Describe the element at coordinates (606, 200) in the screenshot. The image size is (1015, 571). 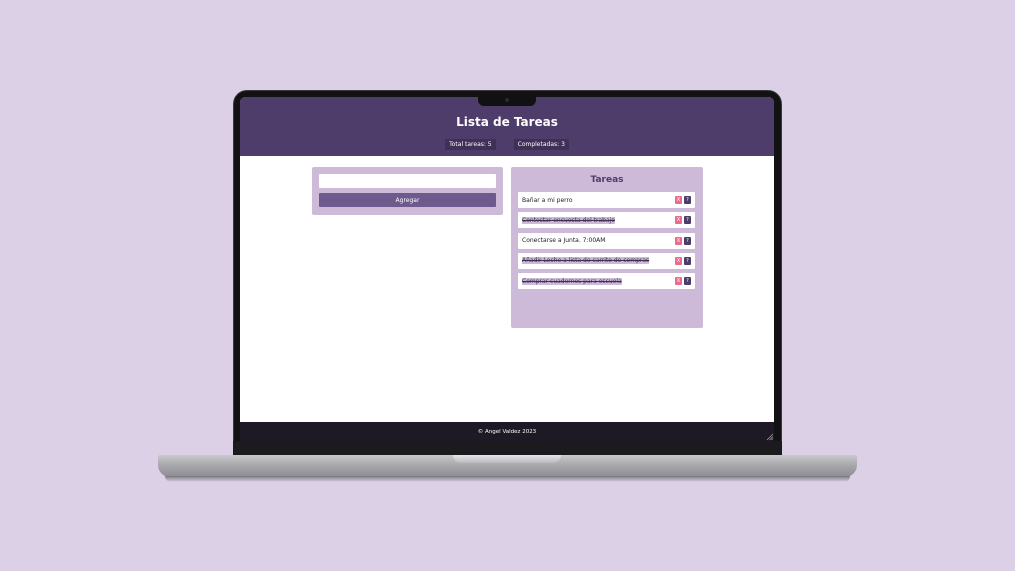
I see `task-item: Bañar a mi perro X ?` at that location.